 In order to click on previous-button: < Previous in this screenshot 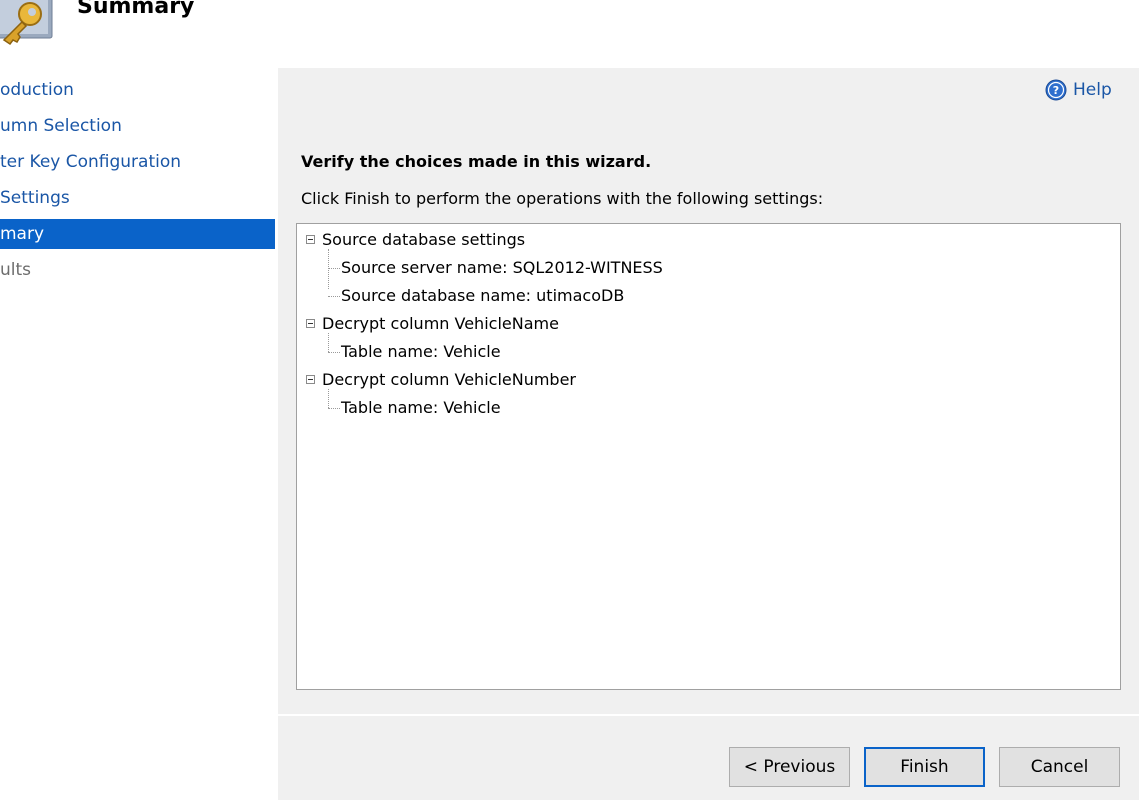, I will do `click(789, 767)`.